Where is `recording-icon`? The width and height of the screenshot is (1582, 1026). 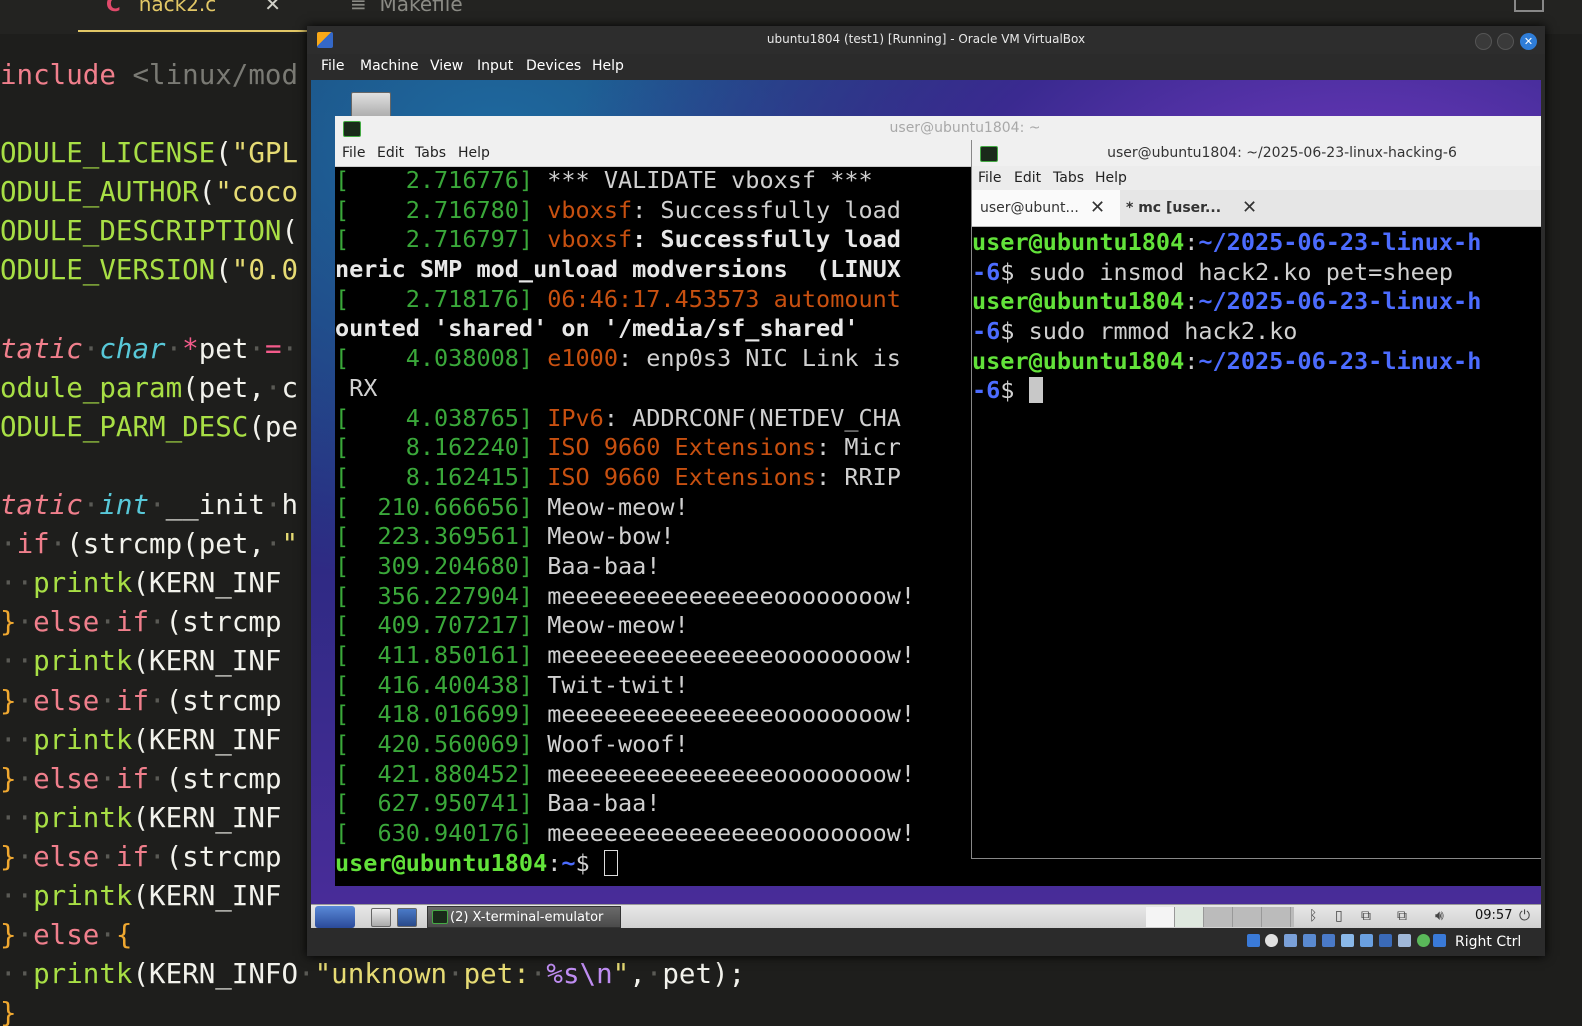 recording-icon is located at coordinates (1385, 940).